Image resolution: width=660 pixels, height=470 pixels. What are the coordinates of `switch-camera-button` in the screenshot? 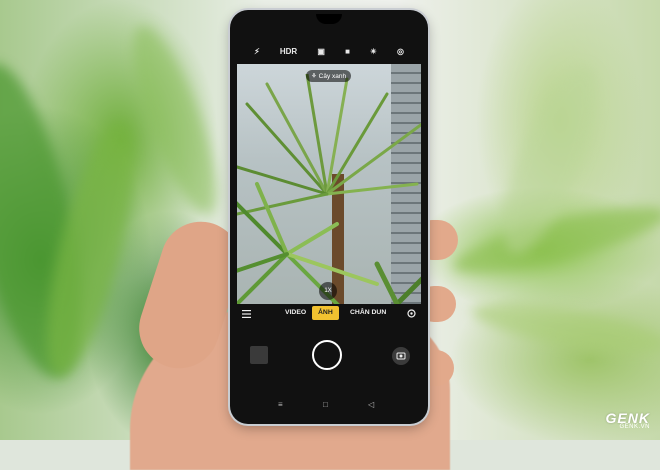 It's located at (401, 356).